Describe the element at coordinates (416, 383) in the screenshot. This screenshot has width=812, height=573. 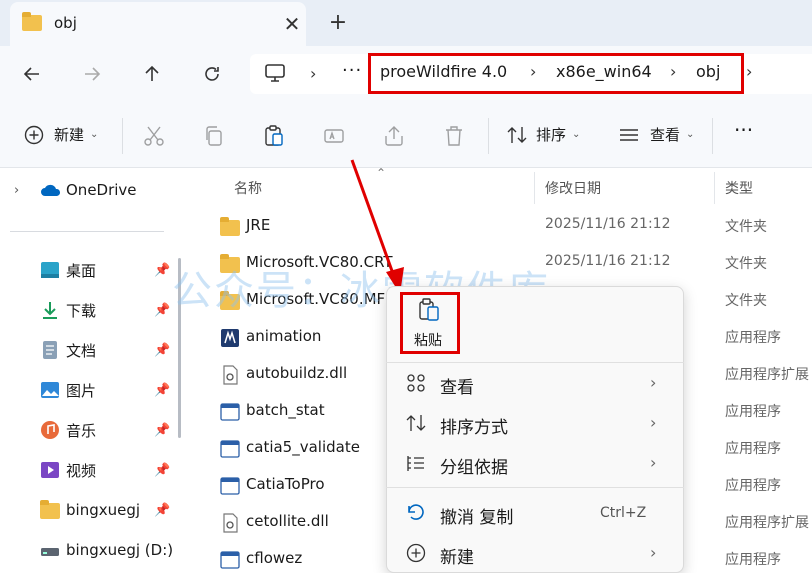
I see `grid-icon` at that location.